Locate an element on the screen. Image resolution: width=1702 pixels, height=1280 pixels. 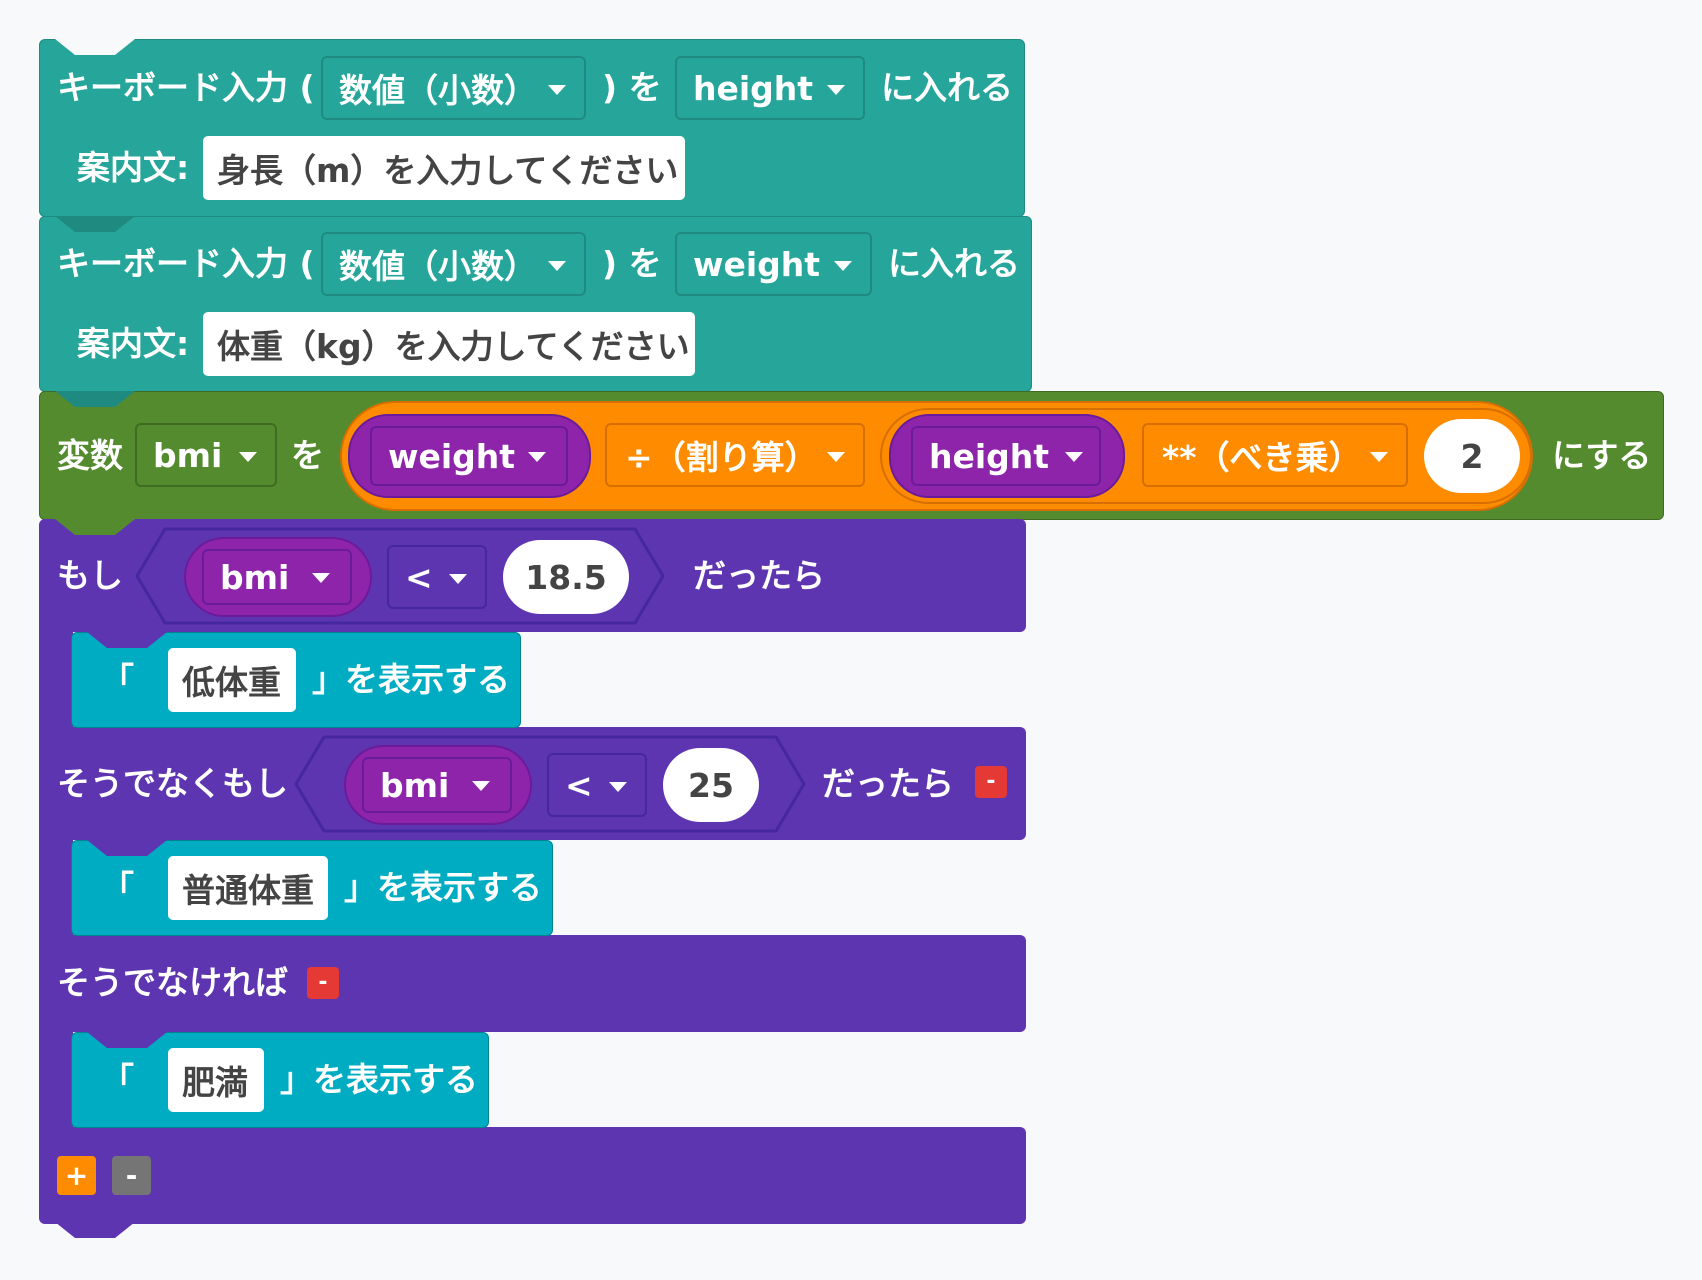
target-variable-dropdown: weight is located at coordinates (773, 264).